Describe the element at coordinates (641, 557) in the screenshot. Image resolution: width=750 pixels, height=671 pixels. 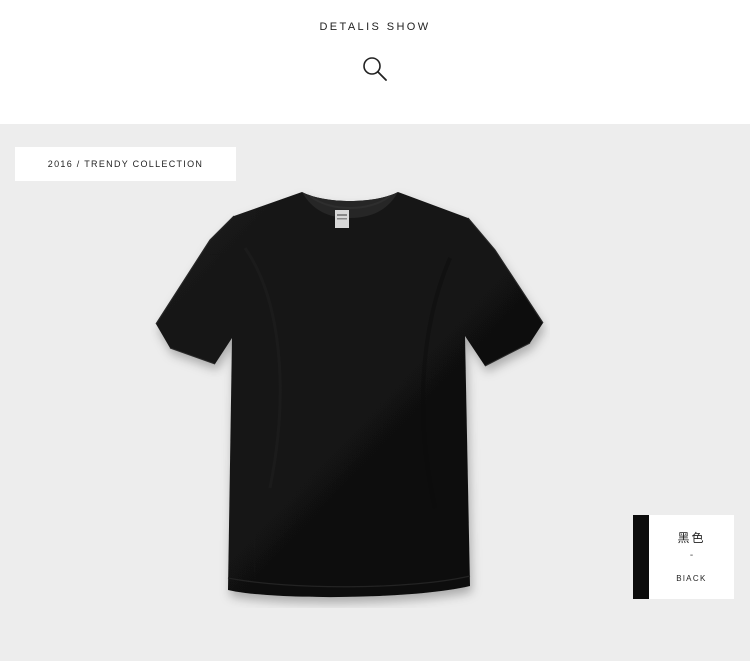
I see `color-swatch` at that location.